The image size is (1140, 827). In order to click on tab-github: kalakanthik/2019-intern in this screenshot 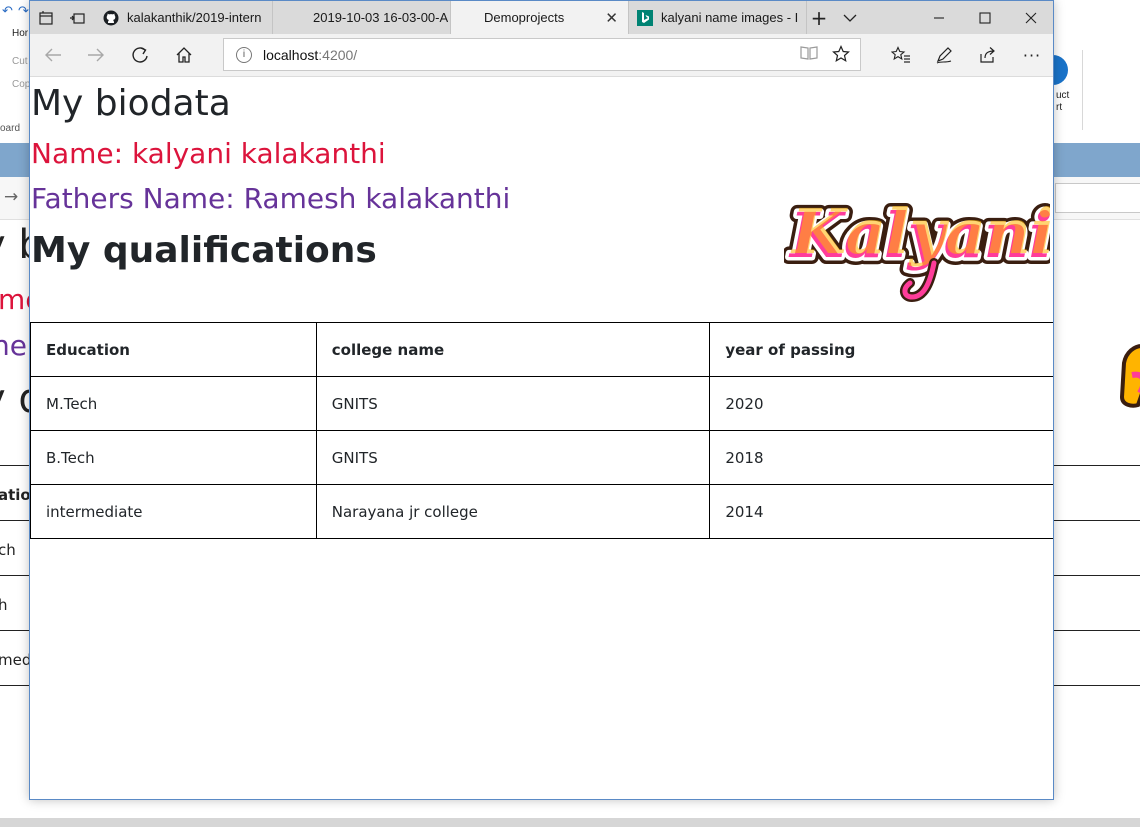, I will do `click(184, 17)`.